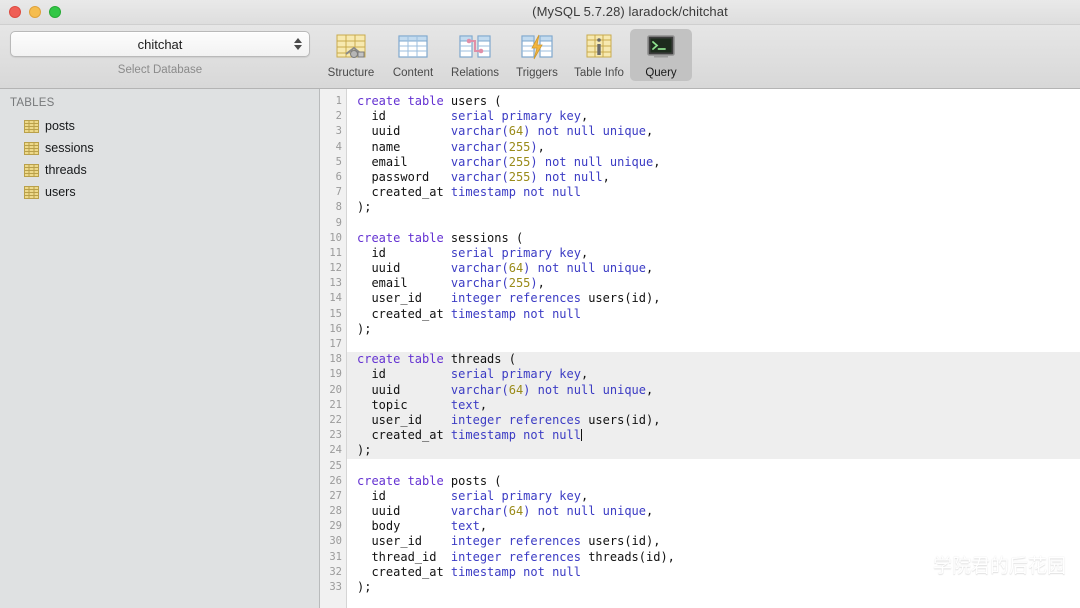 This screenshot has width=1080, height=608. What do you see at coordinates (487, 237) in the screenshot?
I see `code-token: sessions (` at bounding box center [487, 237].